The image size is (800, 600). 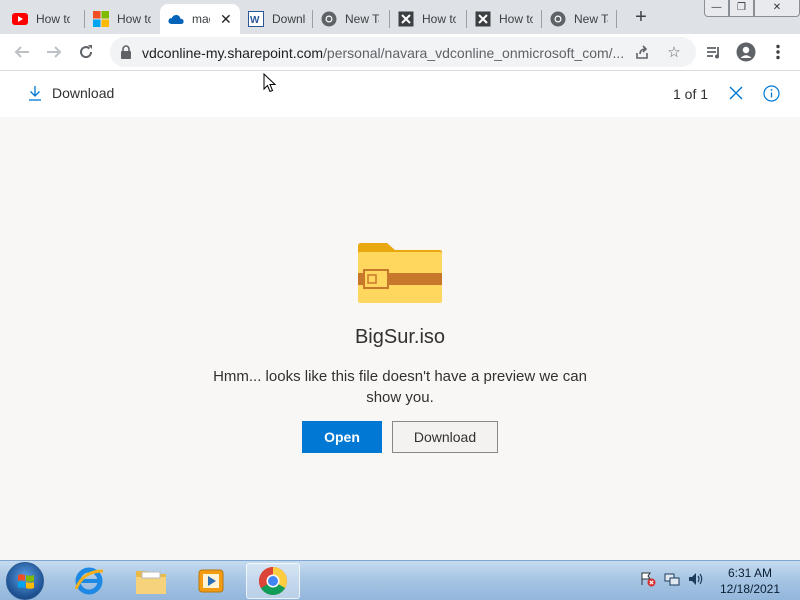 I want to click on system-tray, so click(x=672, y=579).